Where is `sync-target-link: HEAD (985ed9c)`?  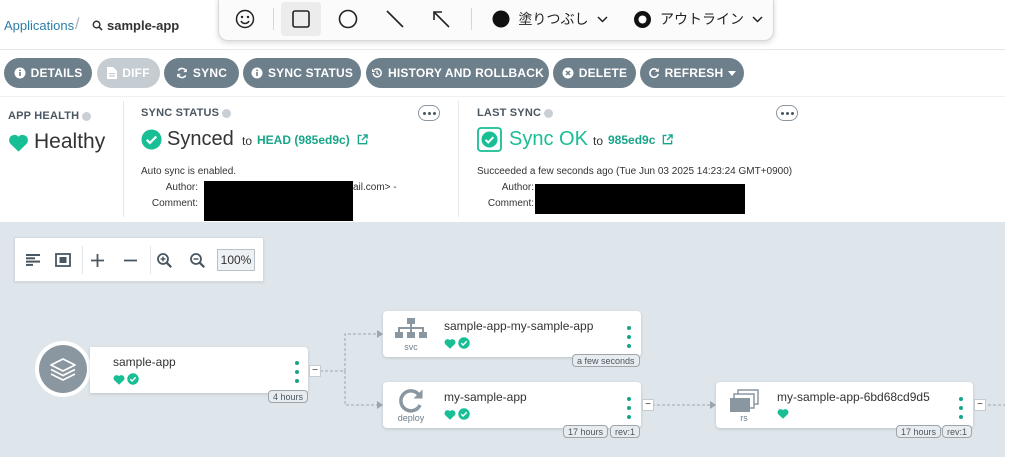 sync-target-link: HEAD (985ed9c) is located at coordinates (303, 140).